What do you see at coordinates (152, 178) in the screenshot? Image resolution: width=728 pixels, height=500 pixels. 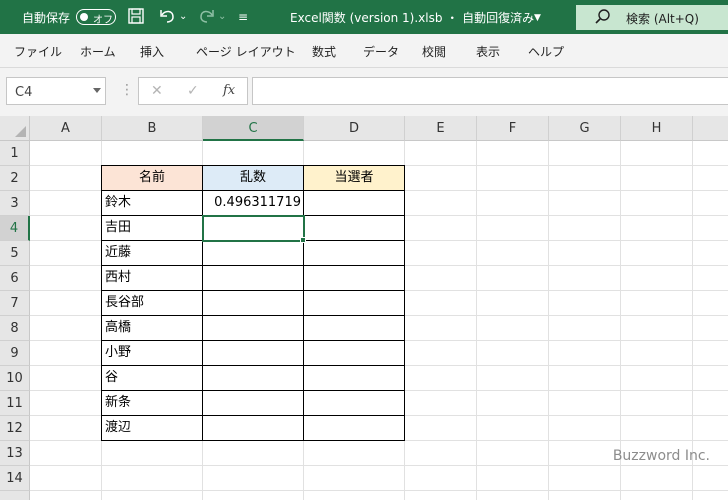 I see `header-cell-name: 名前` at bounding box center [152, 178].